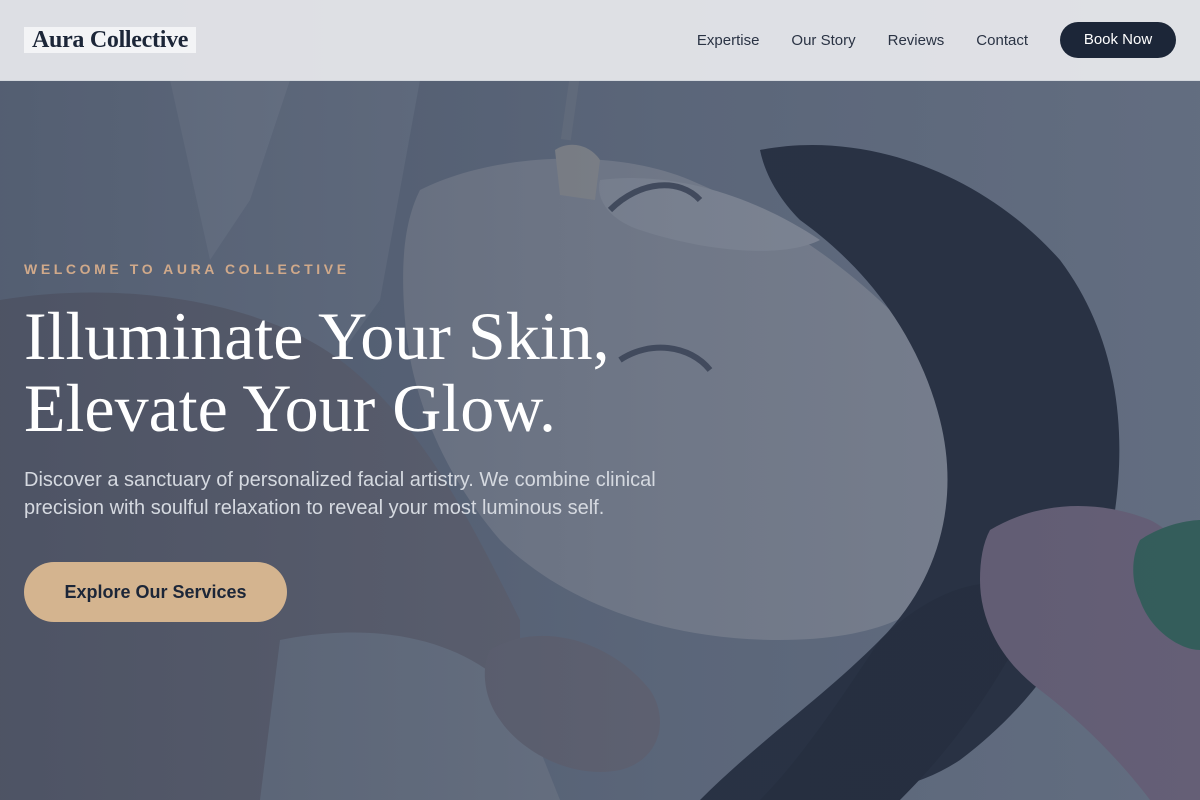 Image resolution: width=1200 pixels, height=800 pixels. Describe the element at coordinates (110, 40) in the screenshot. I see `brand-logo: Aura Collective` at that location.